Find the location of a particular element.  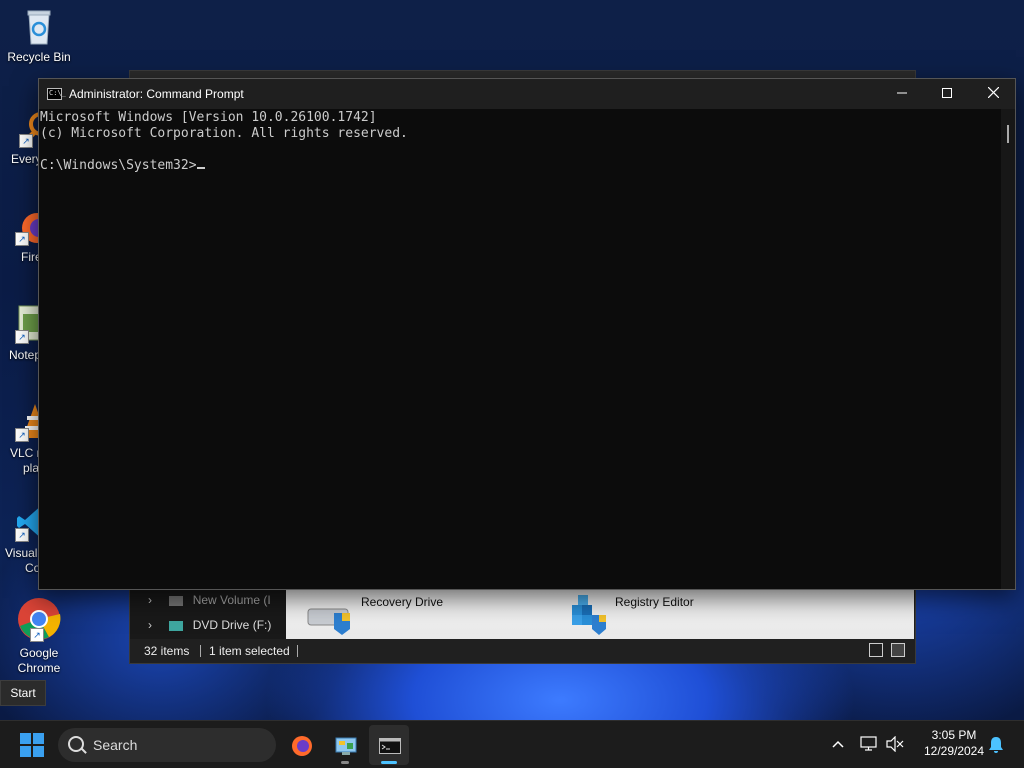

notification-bell-icon is located at coordinates (996, 745).